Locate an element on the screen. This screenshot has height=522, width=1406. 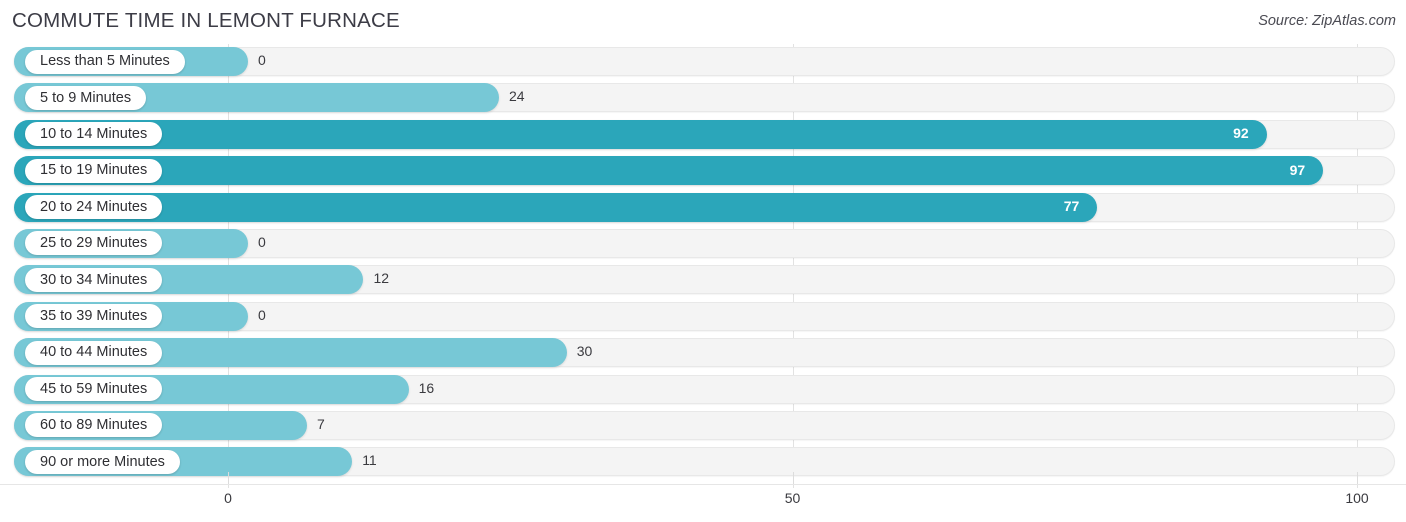
page-title: COMMUTE TIME IN LEMONT FURNACE is located at coordinates (206, 20).